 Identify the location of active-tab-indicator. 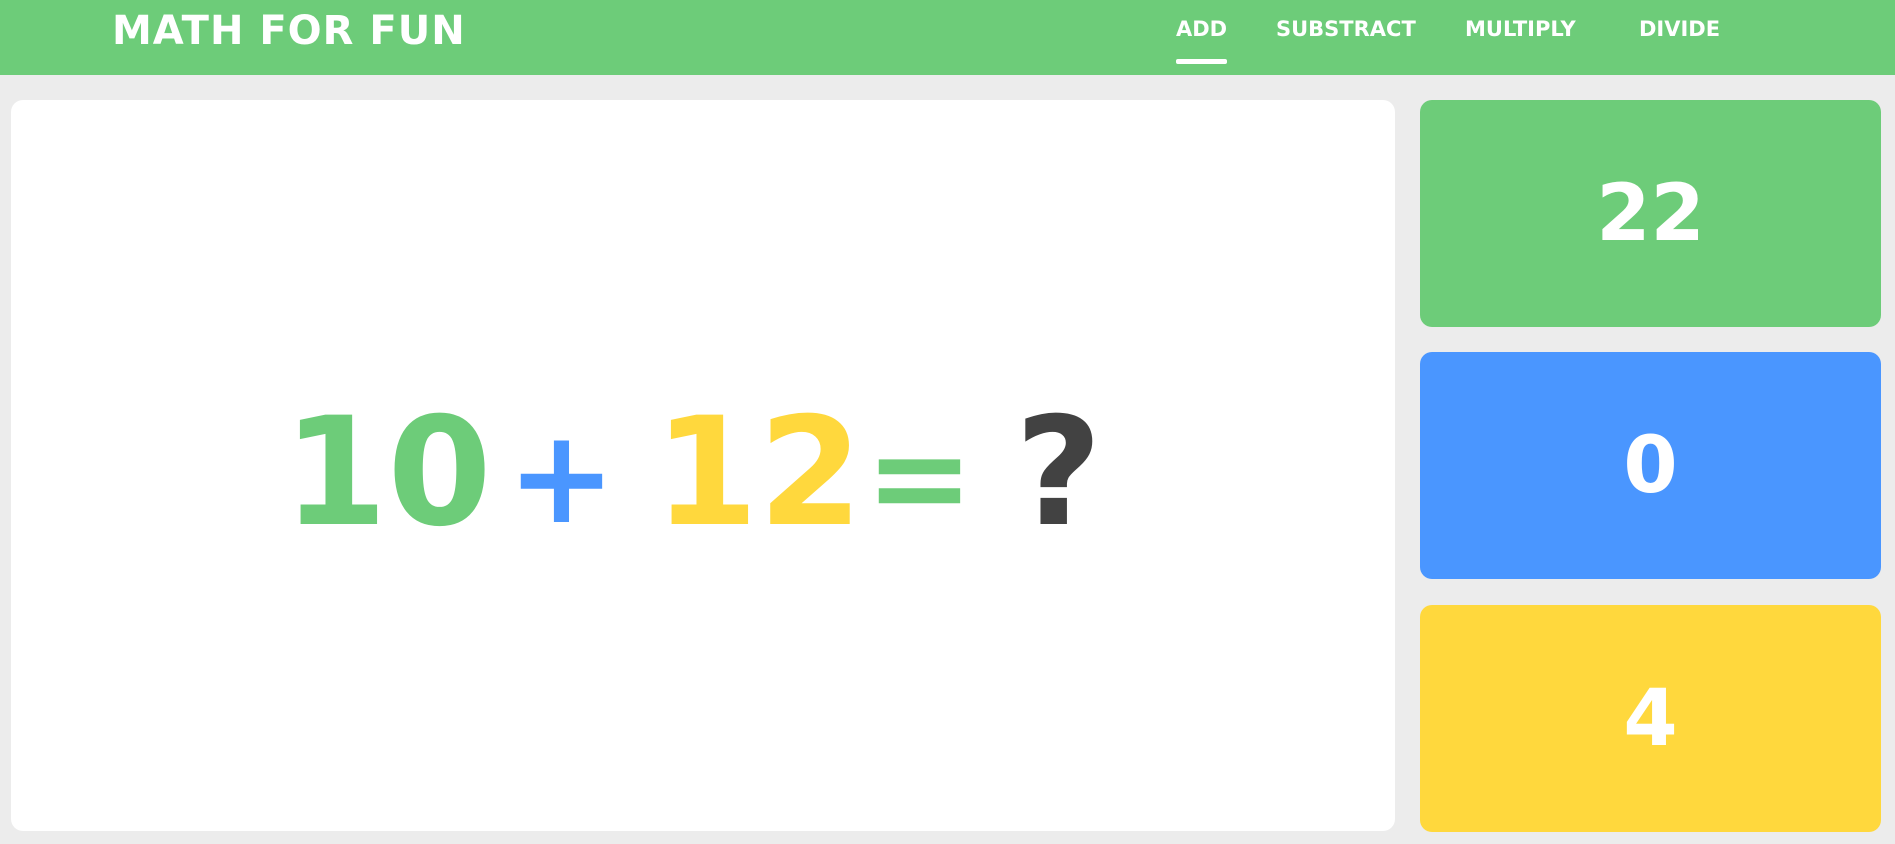
(1202, 61).